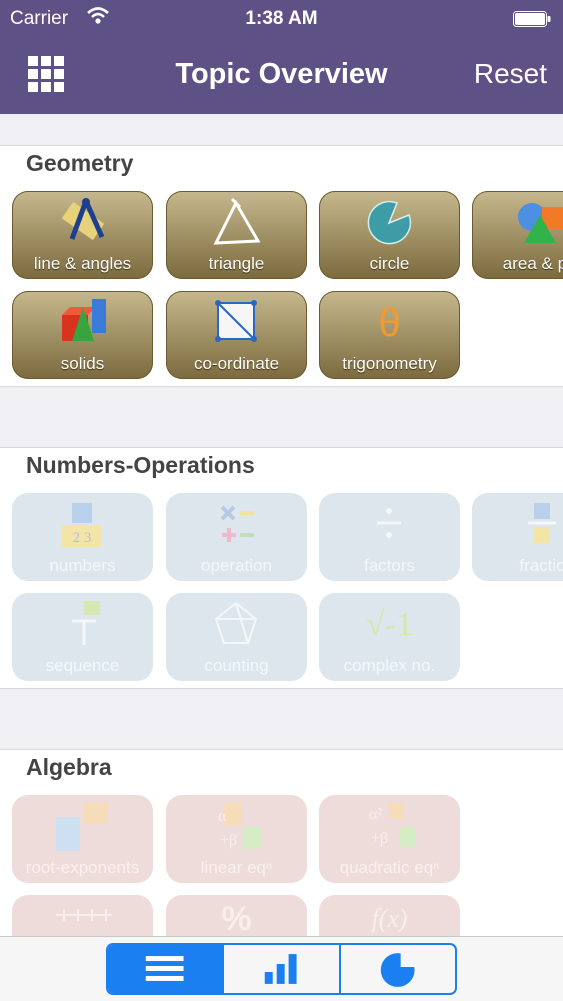 This screenshot has height=1001, width=563. Describe the element at coordinates (389, 363) in the screenshot. I see `tile-label: trigonometry` at that location.